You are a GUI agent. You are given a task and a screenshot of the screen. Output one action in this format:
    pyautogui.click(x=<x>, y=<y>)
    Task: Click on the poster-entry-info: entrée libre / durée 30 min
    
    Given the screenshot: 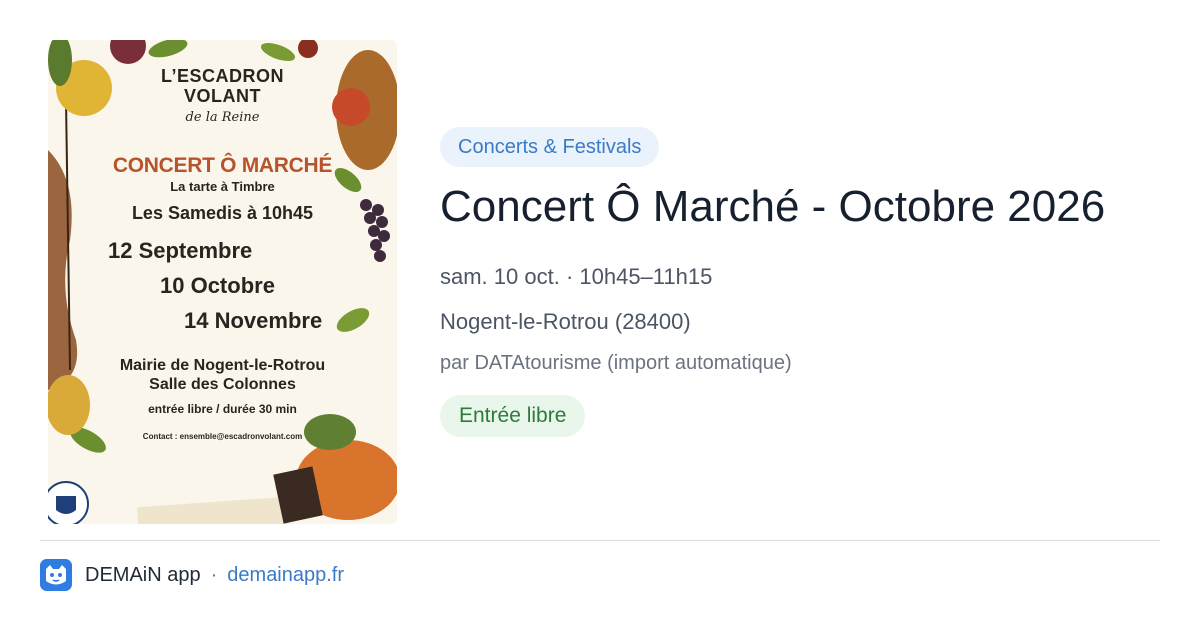 What is the action you would take?
    pyautogui.click(x=222, y=409)
    